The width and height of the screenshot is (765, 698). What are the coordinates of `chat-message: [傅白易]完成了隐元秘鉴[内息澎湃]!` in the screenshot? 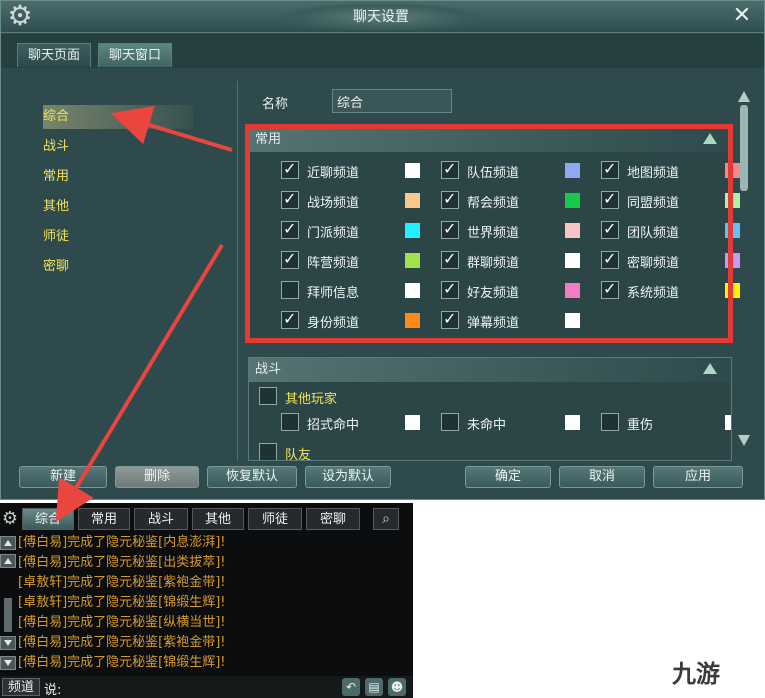 It's located at (122, 543).